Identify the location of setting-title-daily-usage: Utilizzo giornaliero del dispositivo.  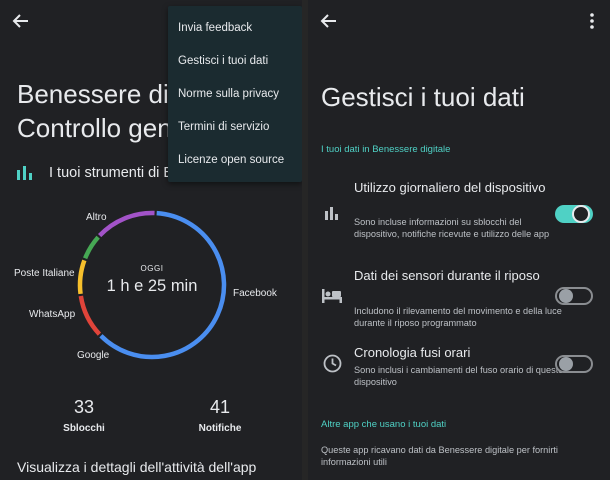
(450, 187).